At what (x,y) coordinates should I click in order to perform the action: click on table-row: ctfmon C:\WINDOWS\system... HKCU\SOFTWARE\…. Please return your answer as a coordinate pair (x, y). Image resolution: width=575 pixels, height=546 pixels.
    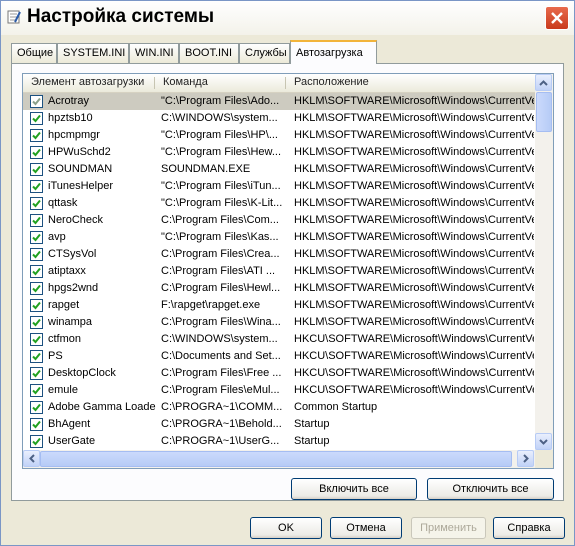
    Looking at the image, I should click on (279, 339).